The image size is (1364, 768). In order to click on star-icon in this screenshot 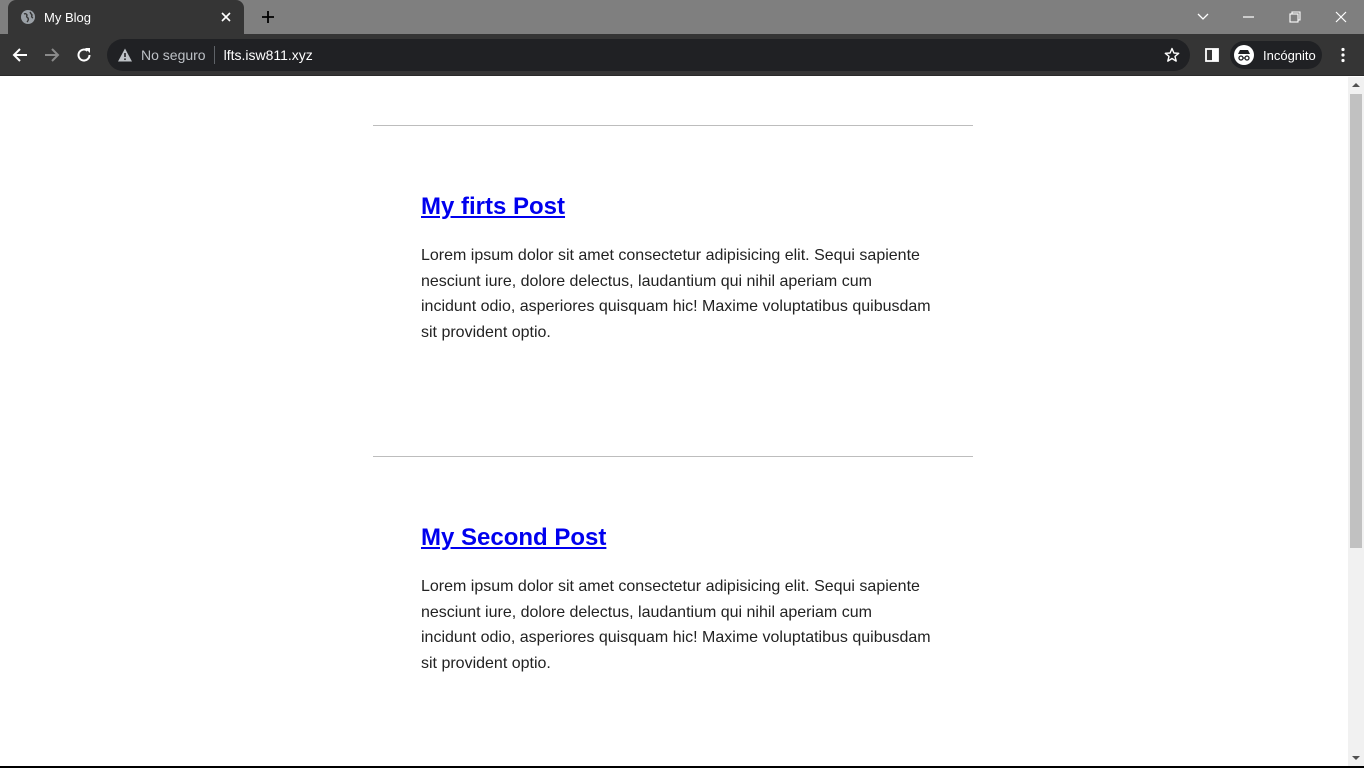, I will do `click(1172, 55)`.